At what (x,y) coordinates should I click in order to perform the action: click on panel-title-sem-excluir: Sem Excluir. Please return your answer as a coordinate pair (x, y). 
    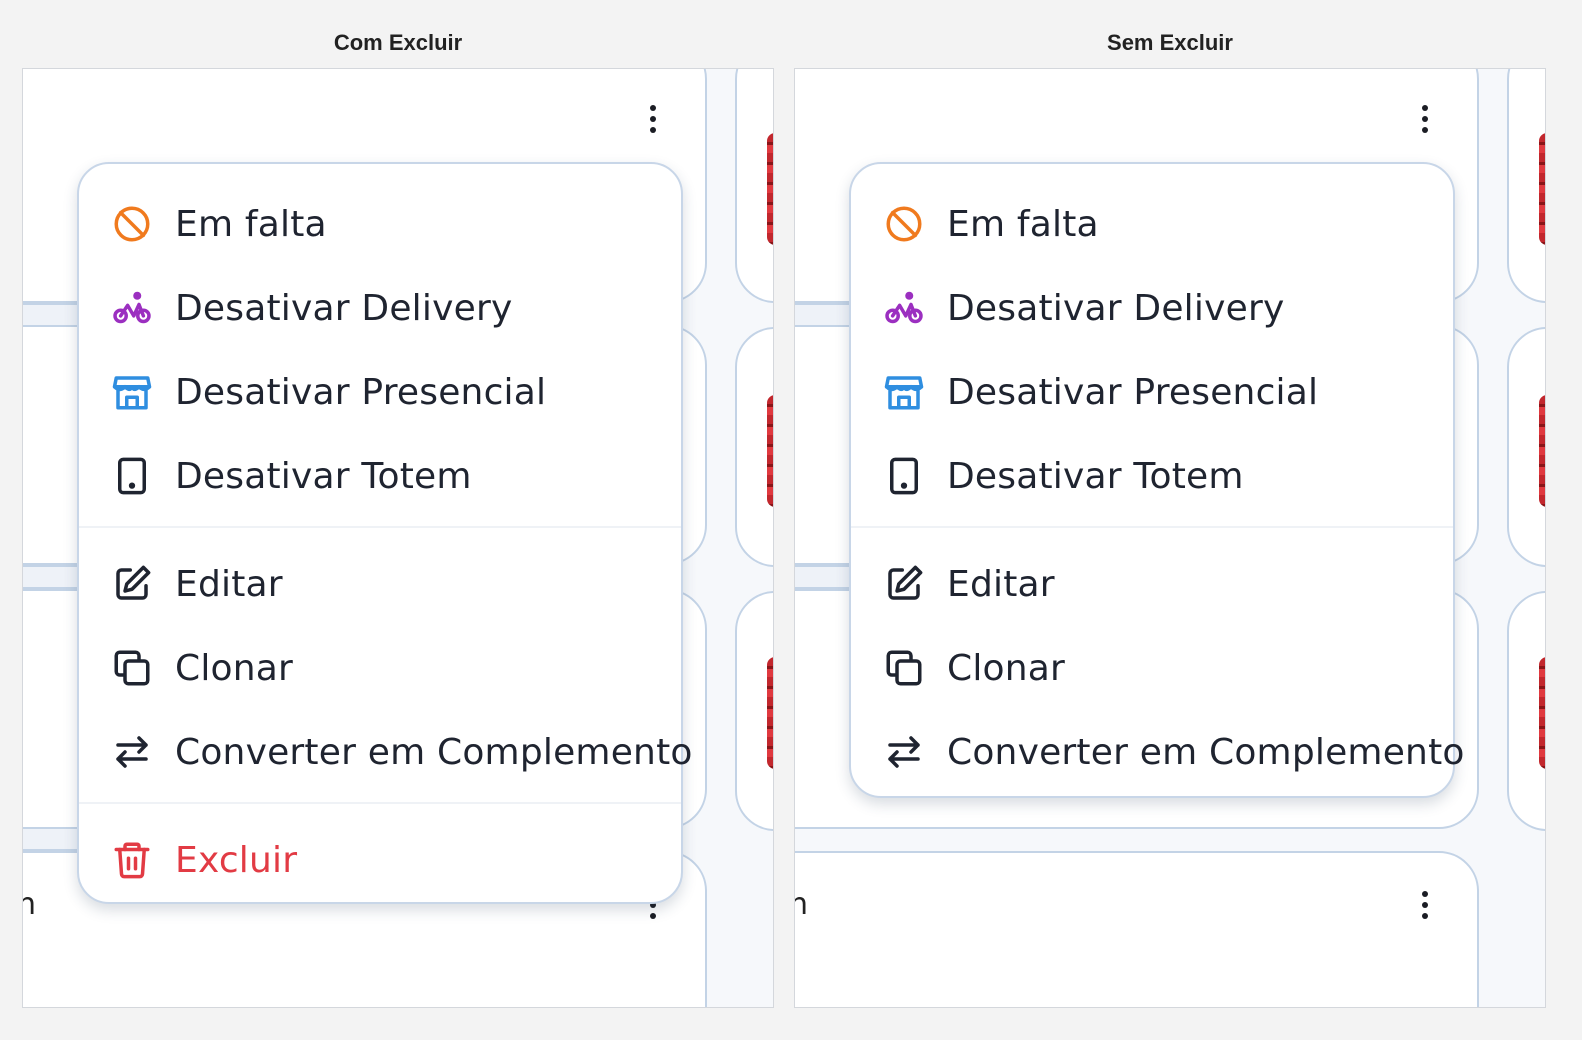
    Looking at the image, I should click on (1170, 42).